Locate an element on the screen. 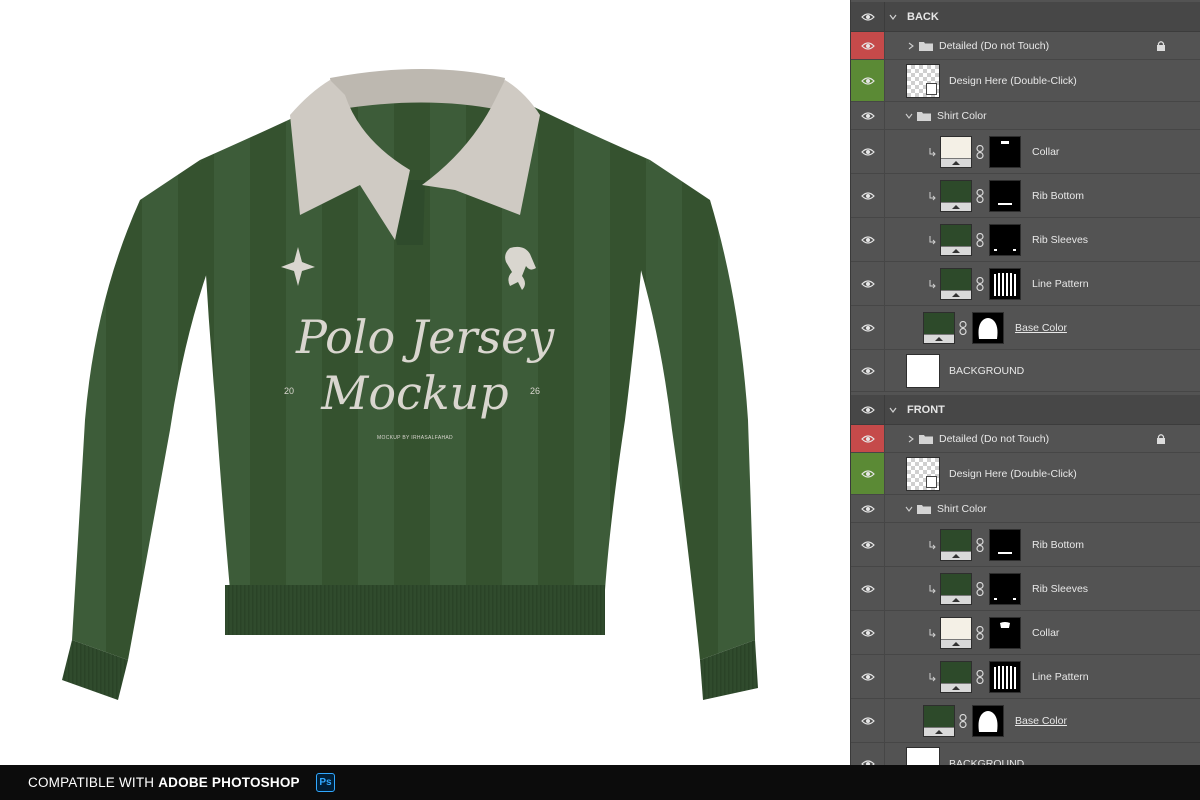 Image resolution: width=1200 pixels, height=800 pixels. right-sleeve is located at coordinates (695, 410).